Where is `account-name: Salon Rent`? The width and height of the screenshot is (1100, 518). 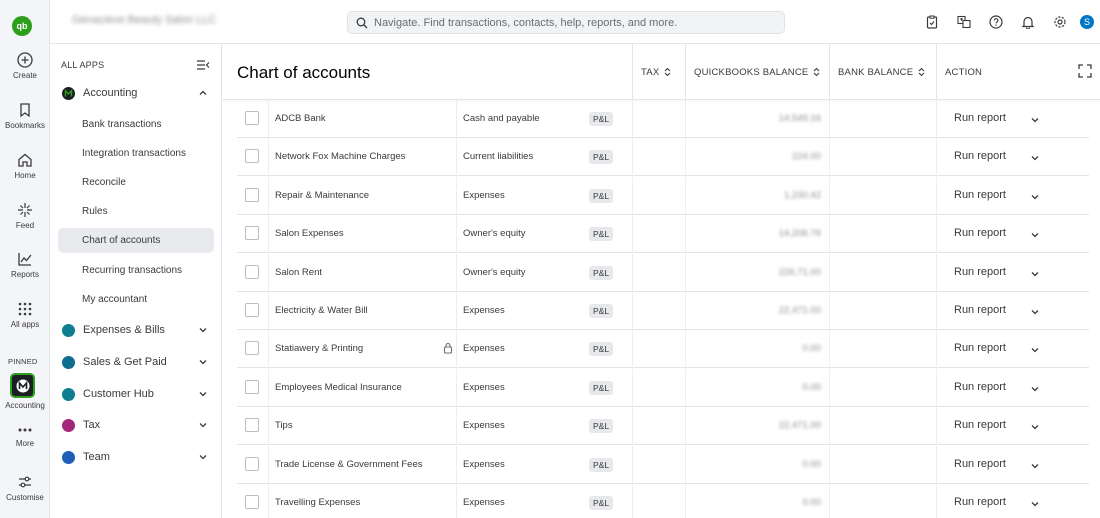
account-name: Salon Rent is located at coordinates (298, 272).